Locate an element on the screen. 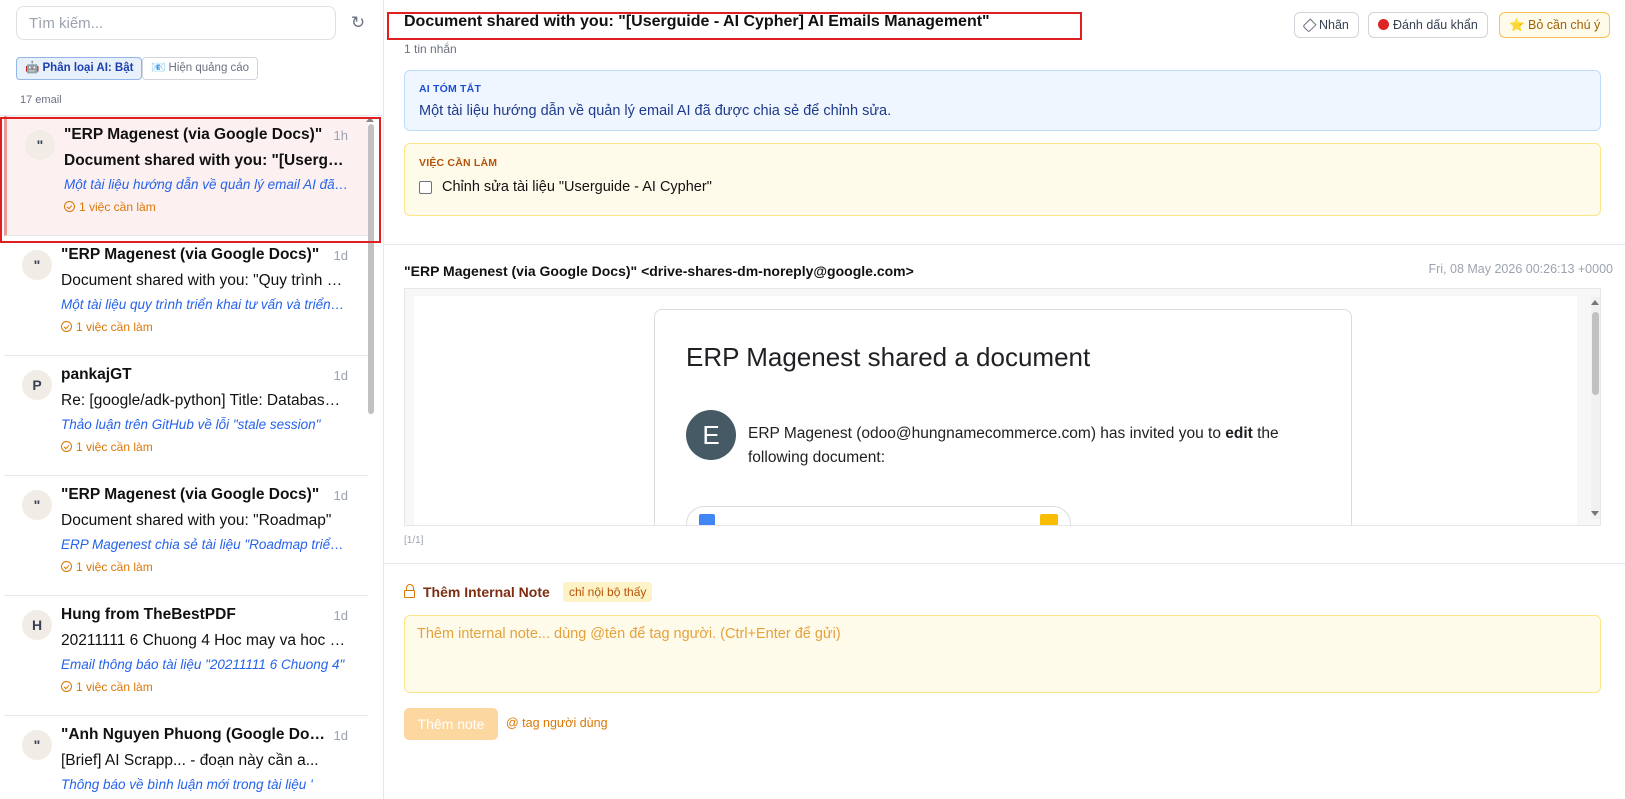 The image size is (1625, 799). tag-icon is located at coordinates (1309, 25).